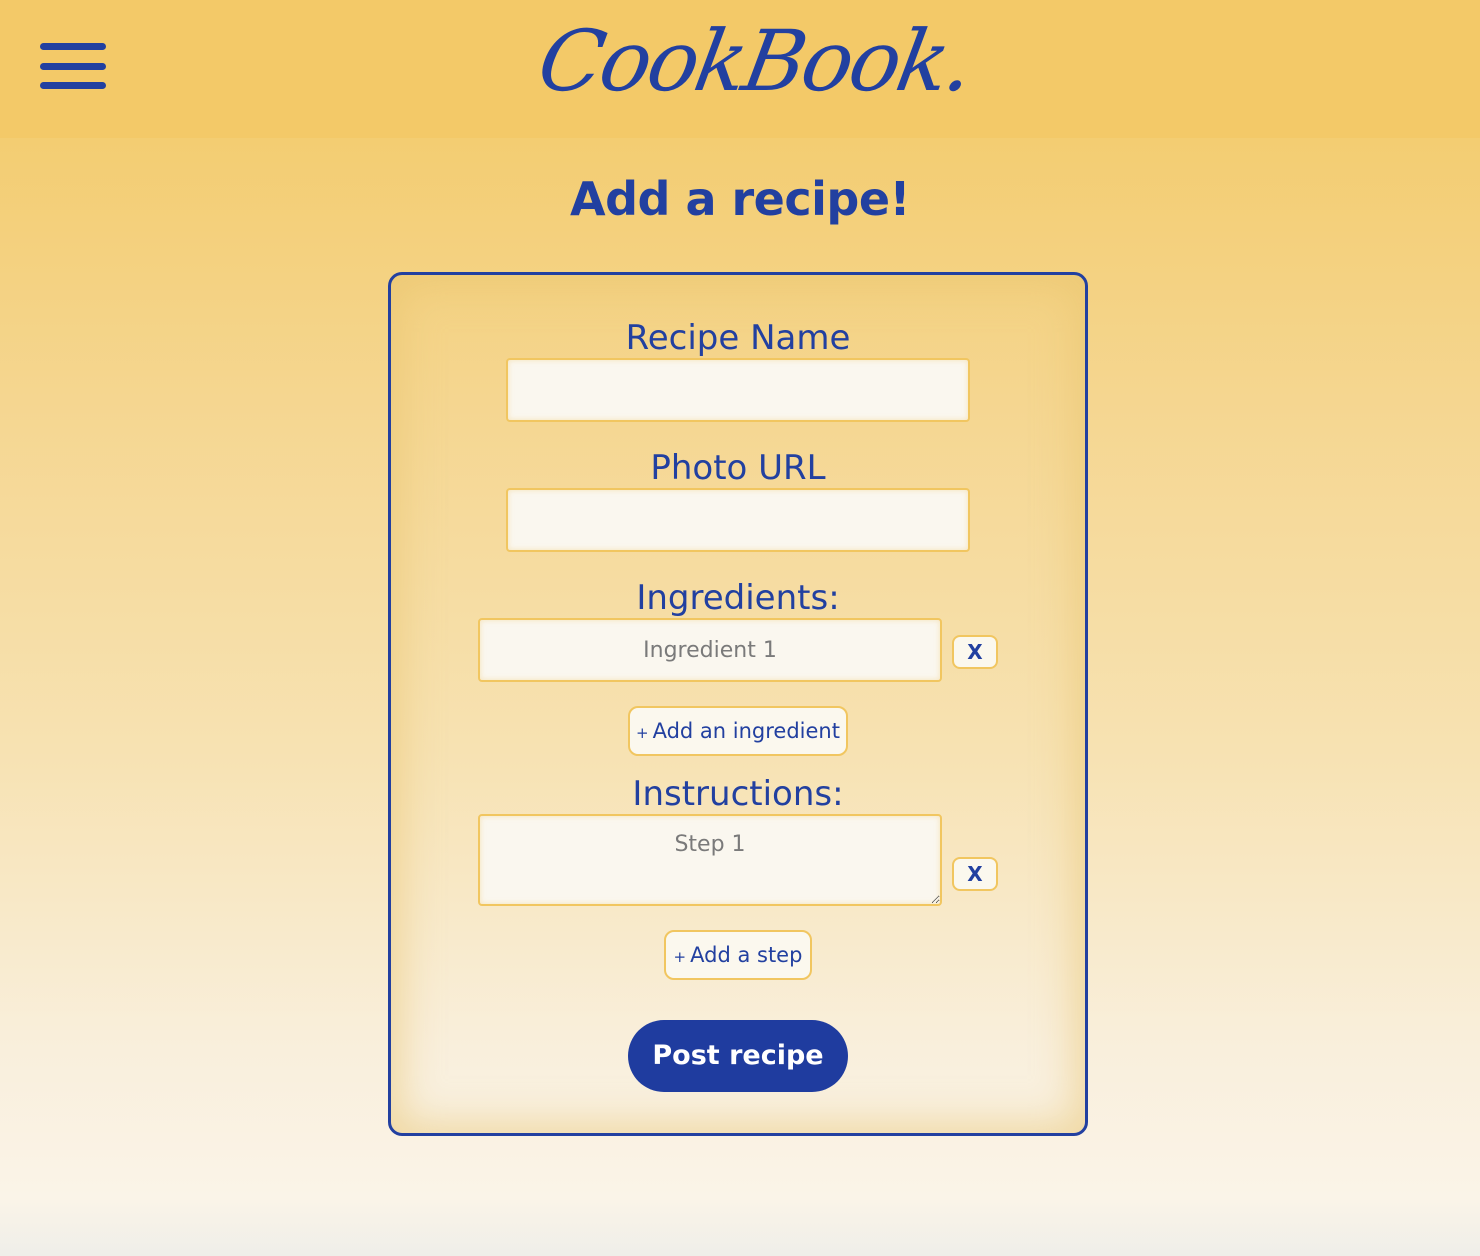 This screenshot has height=1256, width=1480. I want to click on recipe-name-input, so click(738, 390).